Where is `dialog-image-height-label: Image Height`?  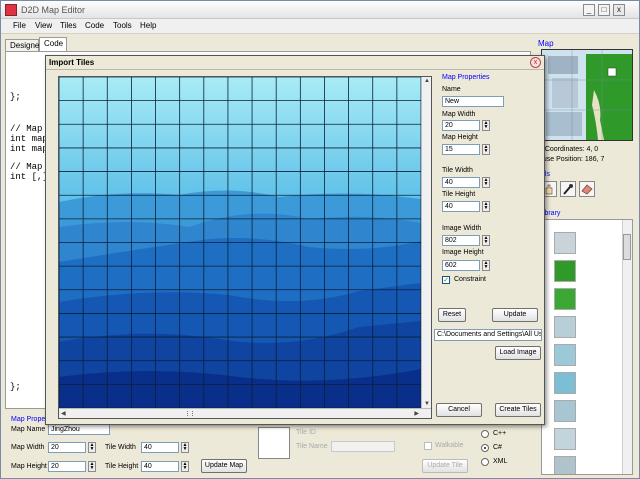
dialog-image-height-label: Image Height is located at coordinates (463, 252).